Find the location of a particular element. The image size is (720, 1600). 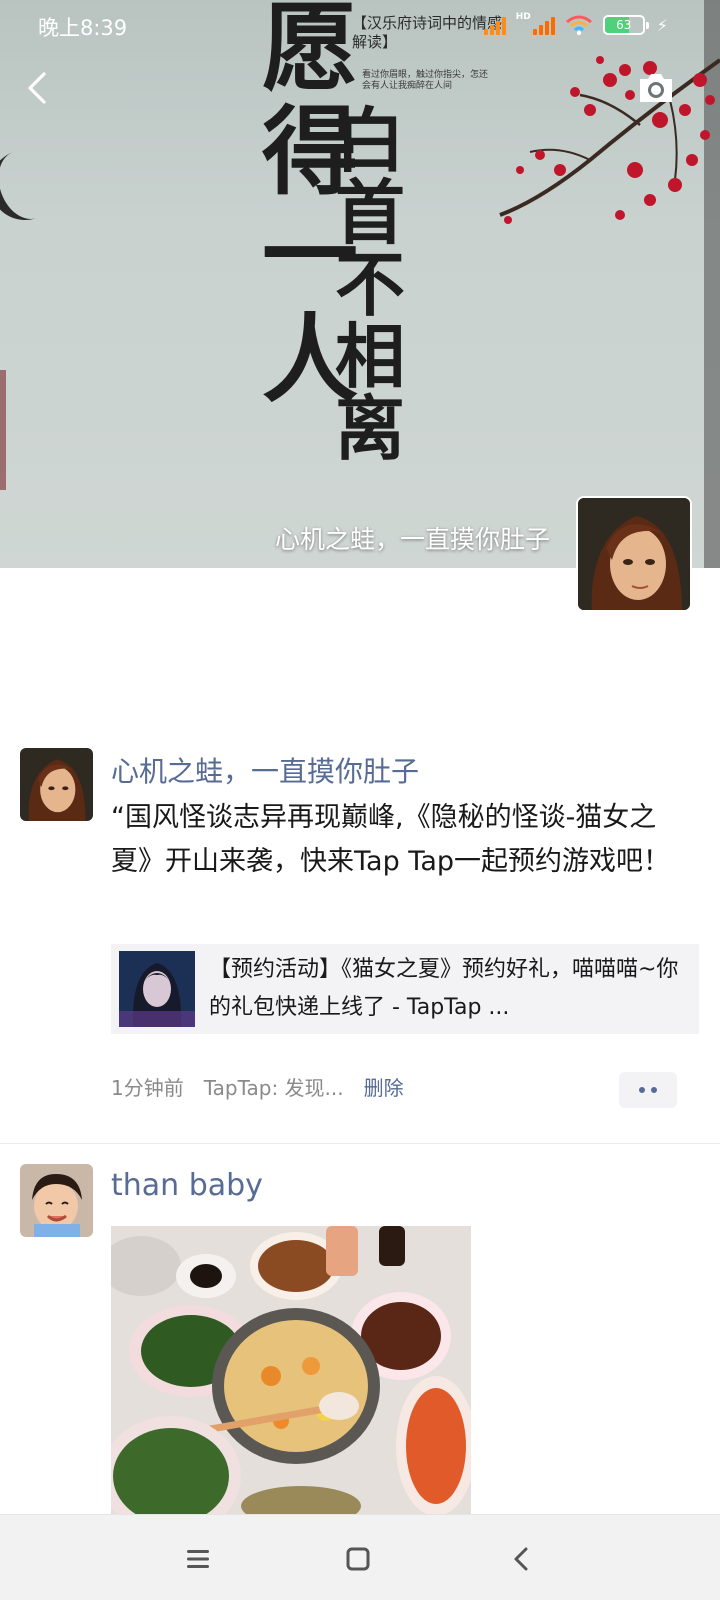

post-meta: 1分钟前 TapTap: 发现... 删除 is located at coordinates (257, 1086).